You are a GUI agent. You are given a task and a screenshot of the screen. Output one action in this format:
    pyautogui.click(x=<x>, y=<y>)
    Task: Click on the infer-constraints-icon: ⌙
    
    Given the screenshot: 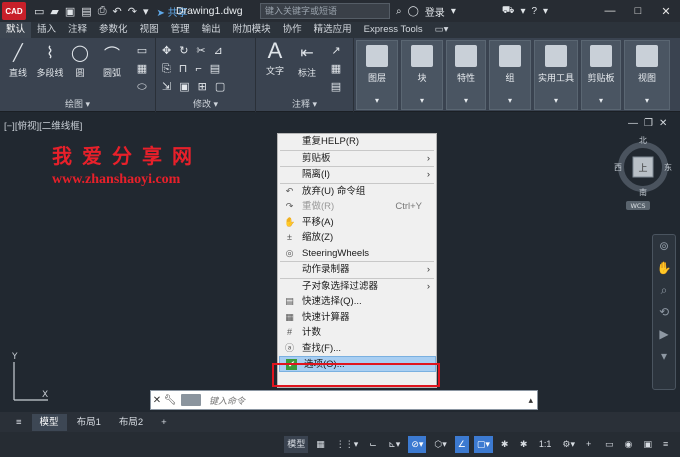 What is the action you would take?
    pyautogui.click(x=373, y=444)
    